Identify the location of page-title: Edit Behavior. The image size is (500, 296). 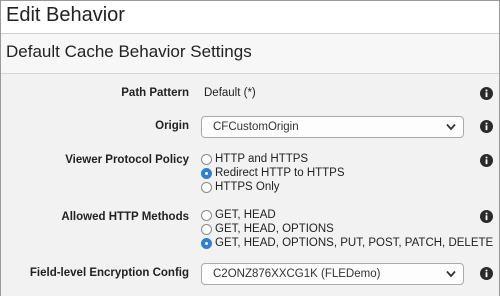
(65, 15).